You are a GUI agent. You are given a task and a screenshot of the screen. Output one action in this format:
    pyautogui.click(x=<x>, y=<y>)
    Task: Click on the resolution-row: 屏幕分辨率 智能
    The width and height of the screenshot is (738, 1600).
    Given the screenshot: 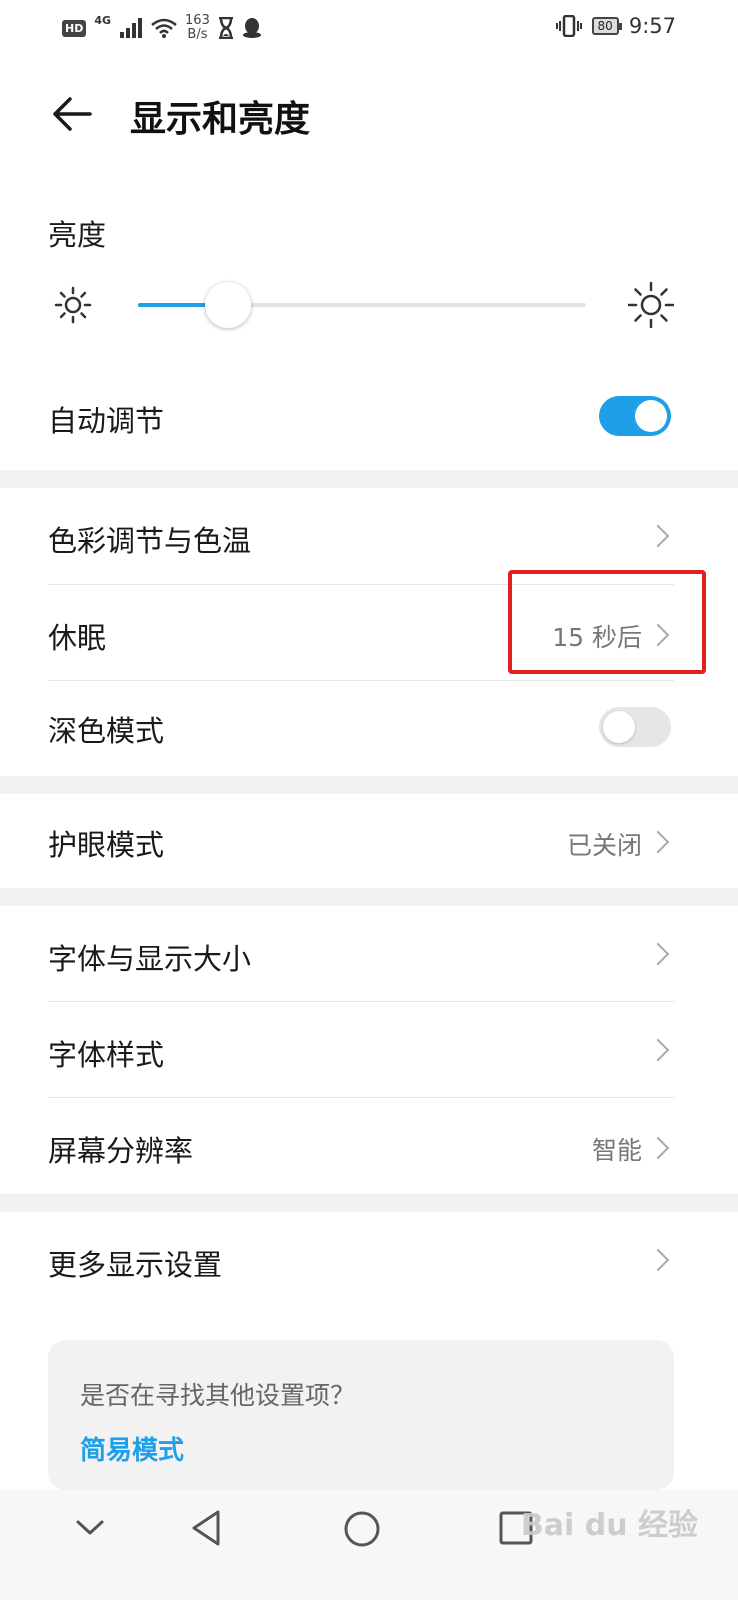 What is the action you would take?
    pyautogui.click(x=369, y=1146)
    